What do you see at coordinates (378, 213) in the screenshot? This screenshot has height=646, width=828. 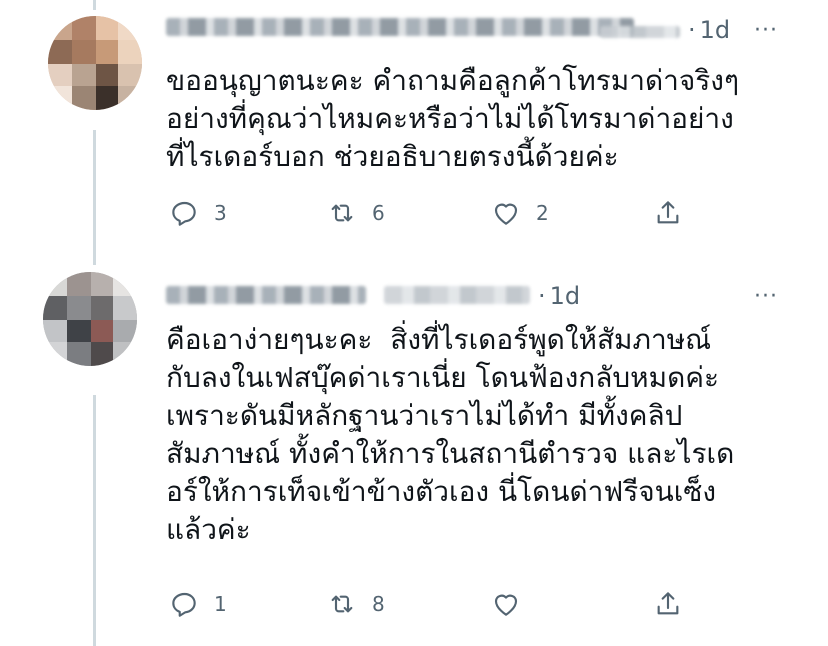 I see `retweet-count: 6` at bounding box center [378, 213].